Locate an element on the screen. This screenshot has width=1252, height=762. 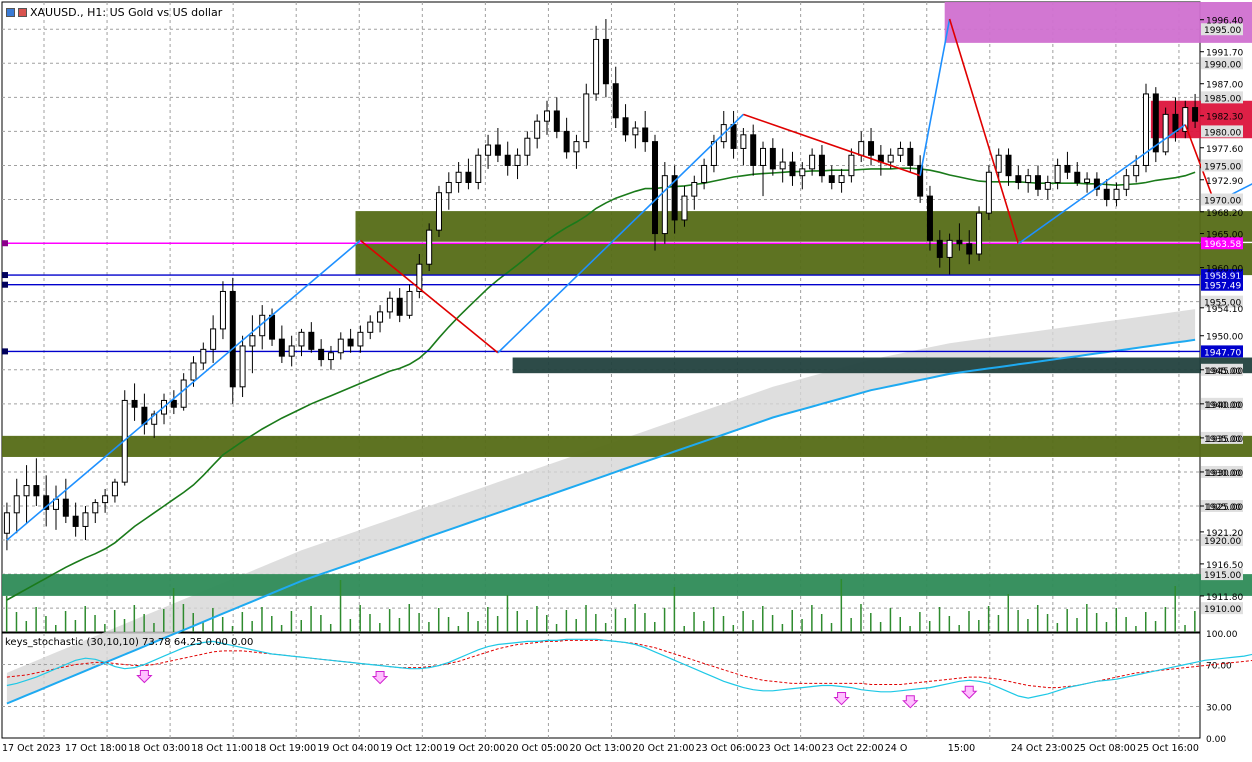
y-tick-label: 1925.00 is located at coordinates (1224, 508).